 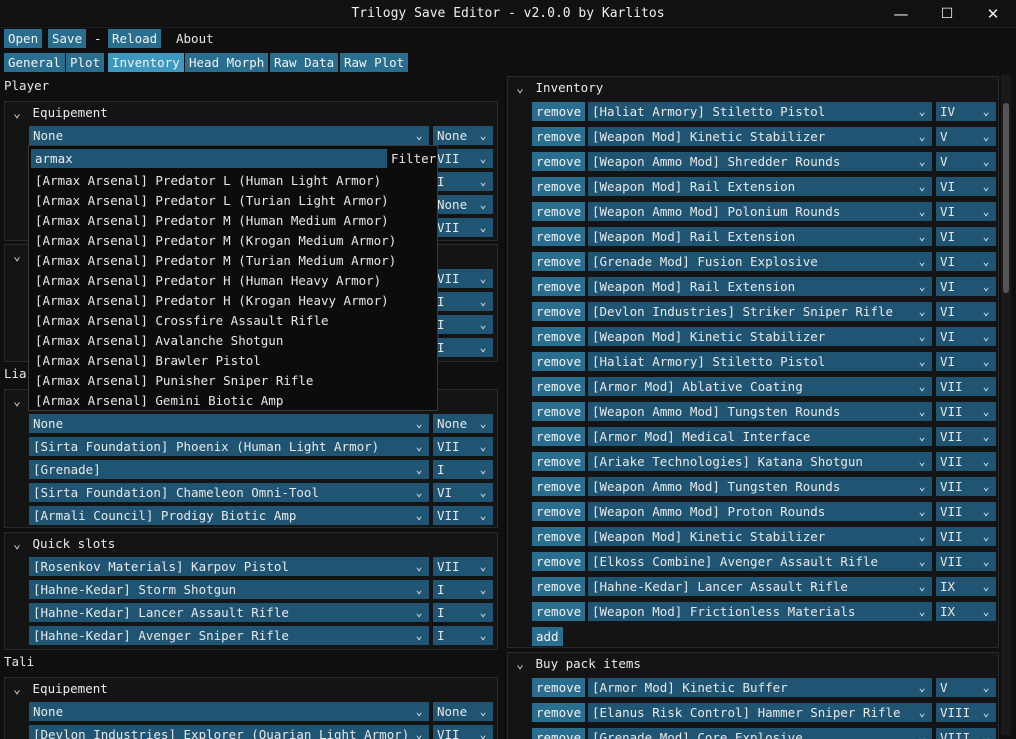 I want to click on dropdown-option: [Armax Arsenal] Punisher Sniper Rifle, so click(x=174, y=381).